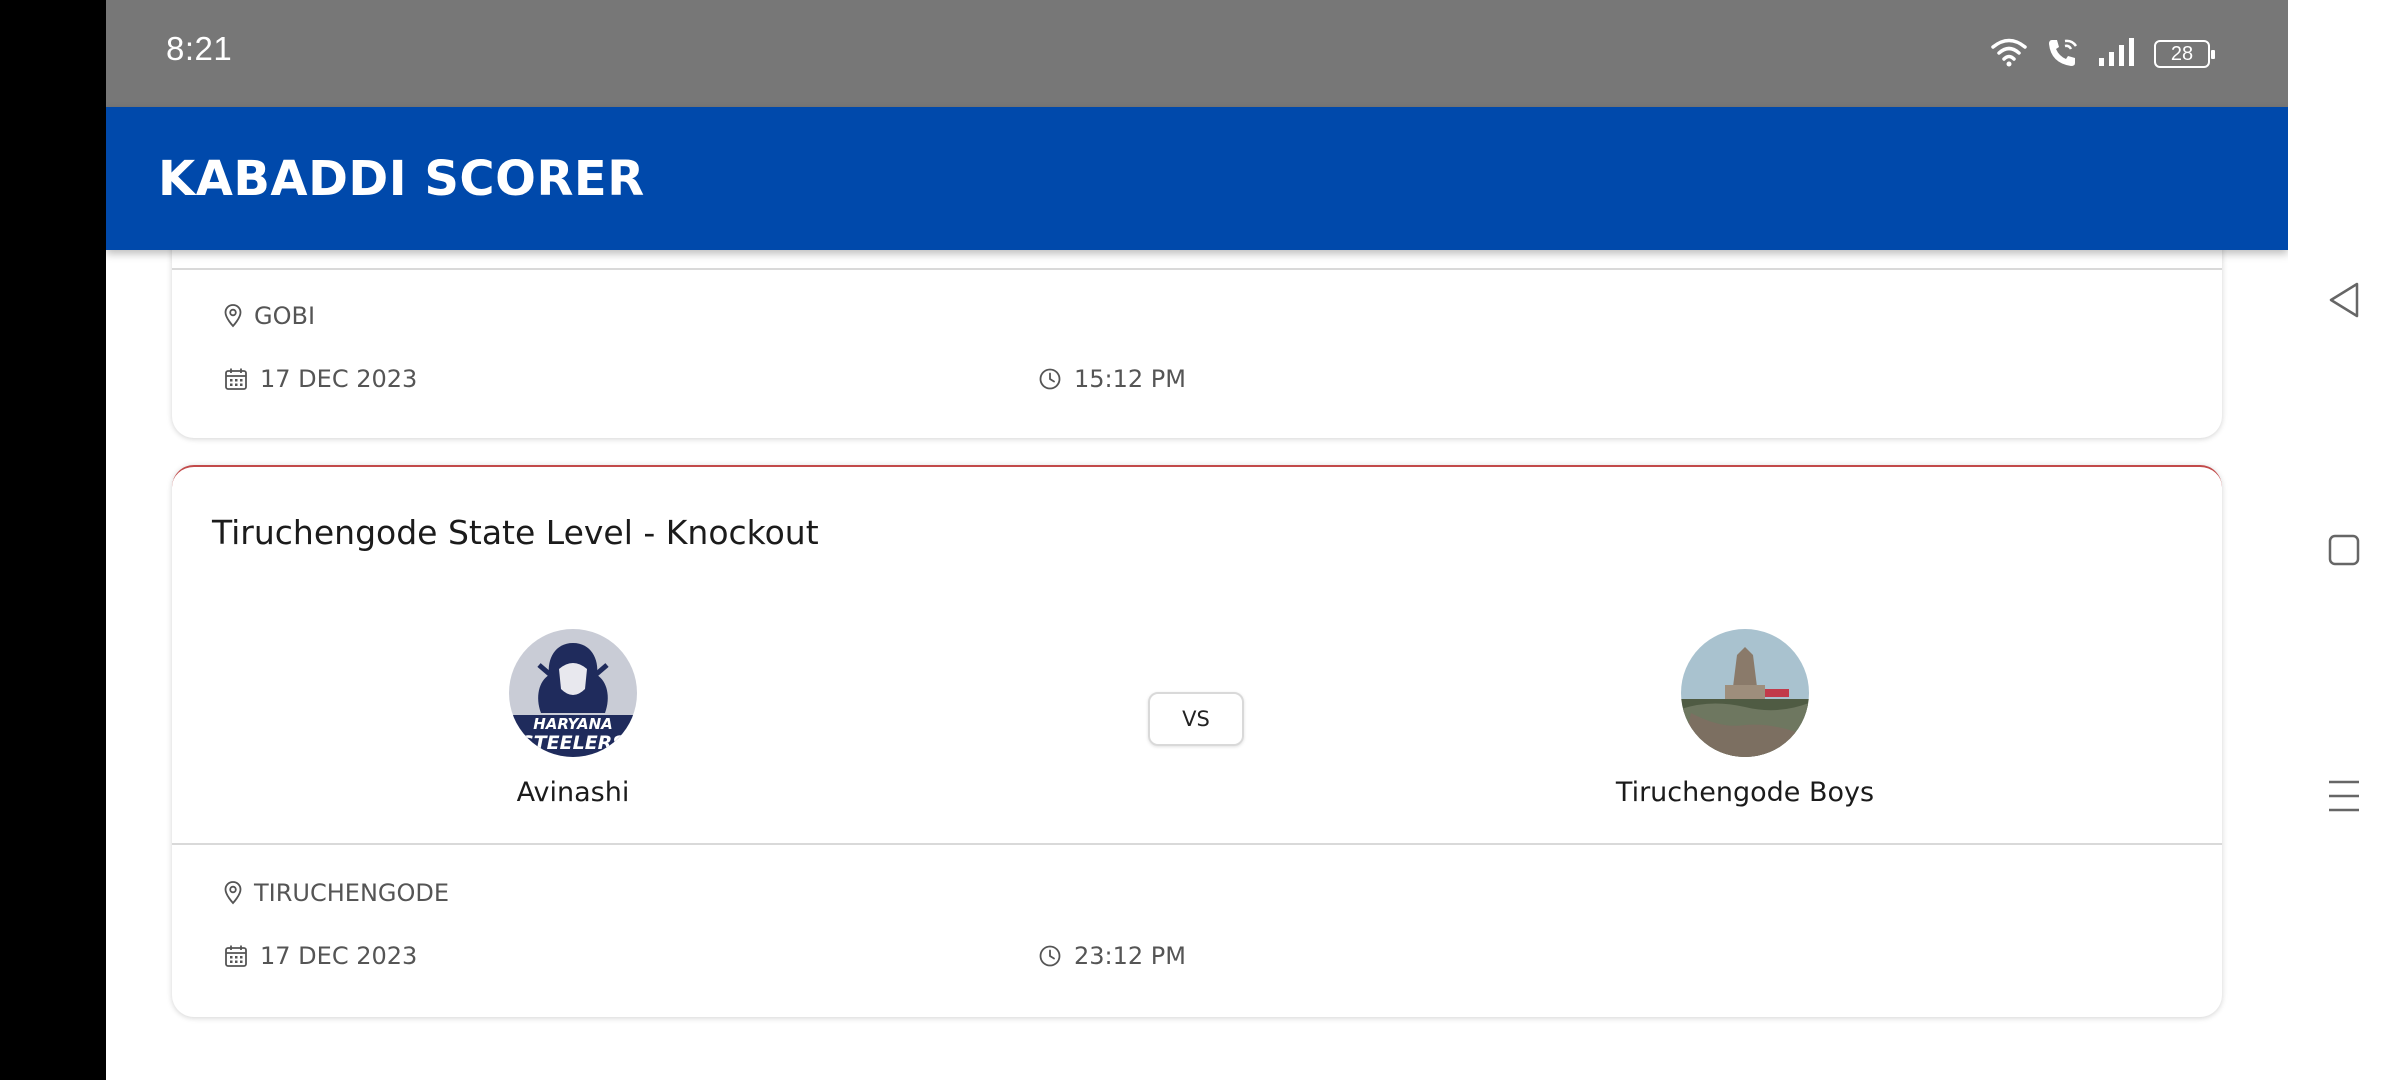 This screenshot has width=2400, height=1080. Describe the element at coordinates (285, 316) in the screenshot. I see `location-text: GOBI` at that location.